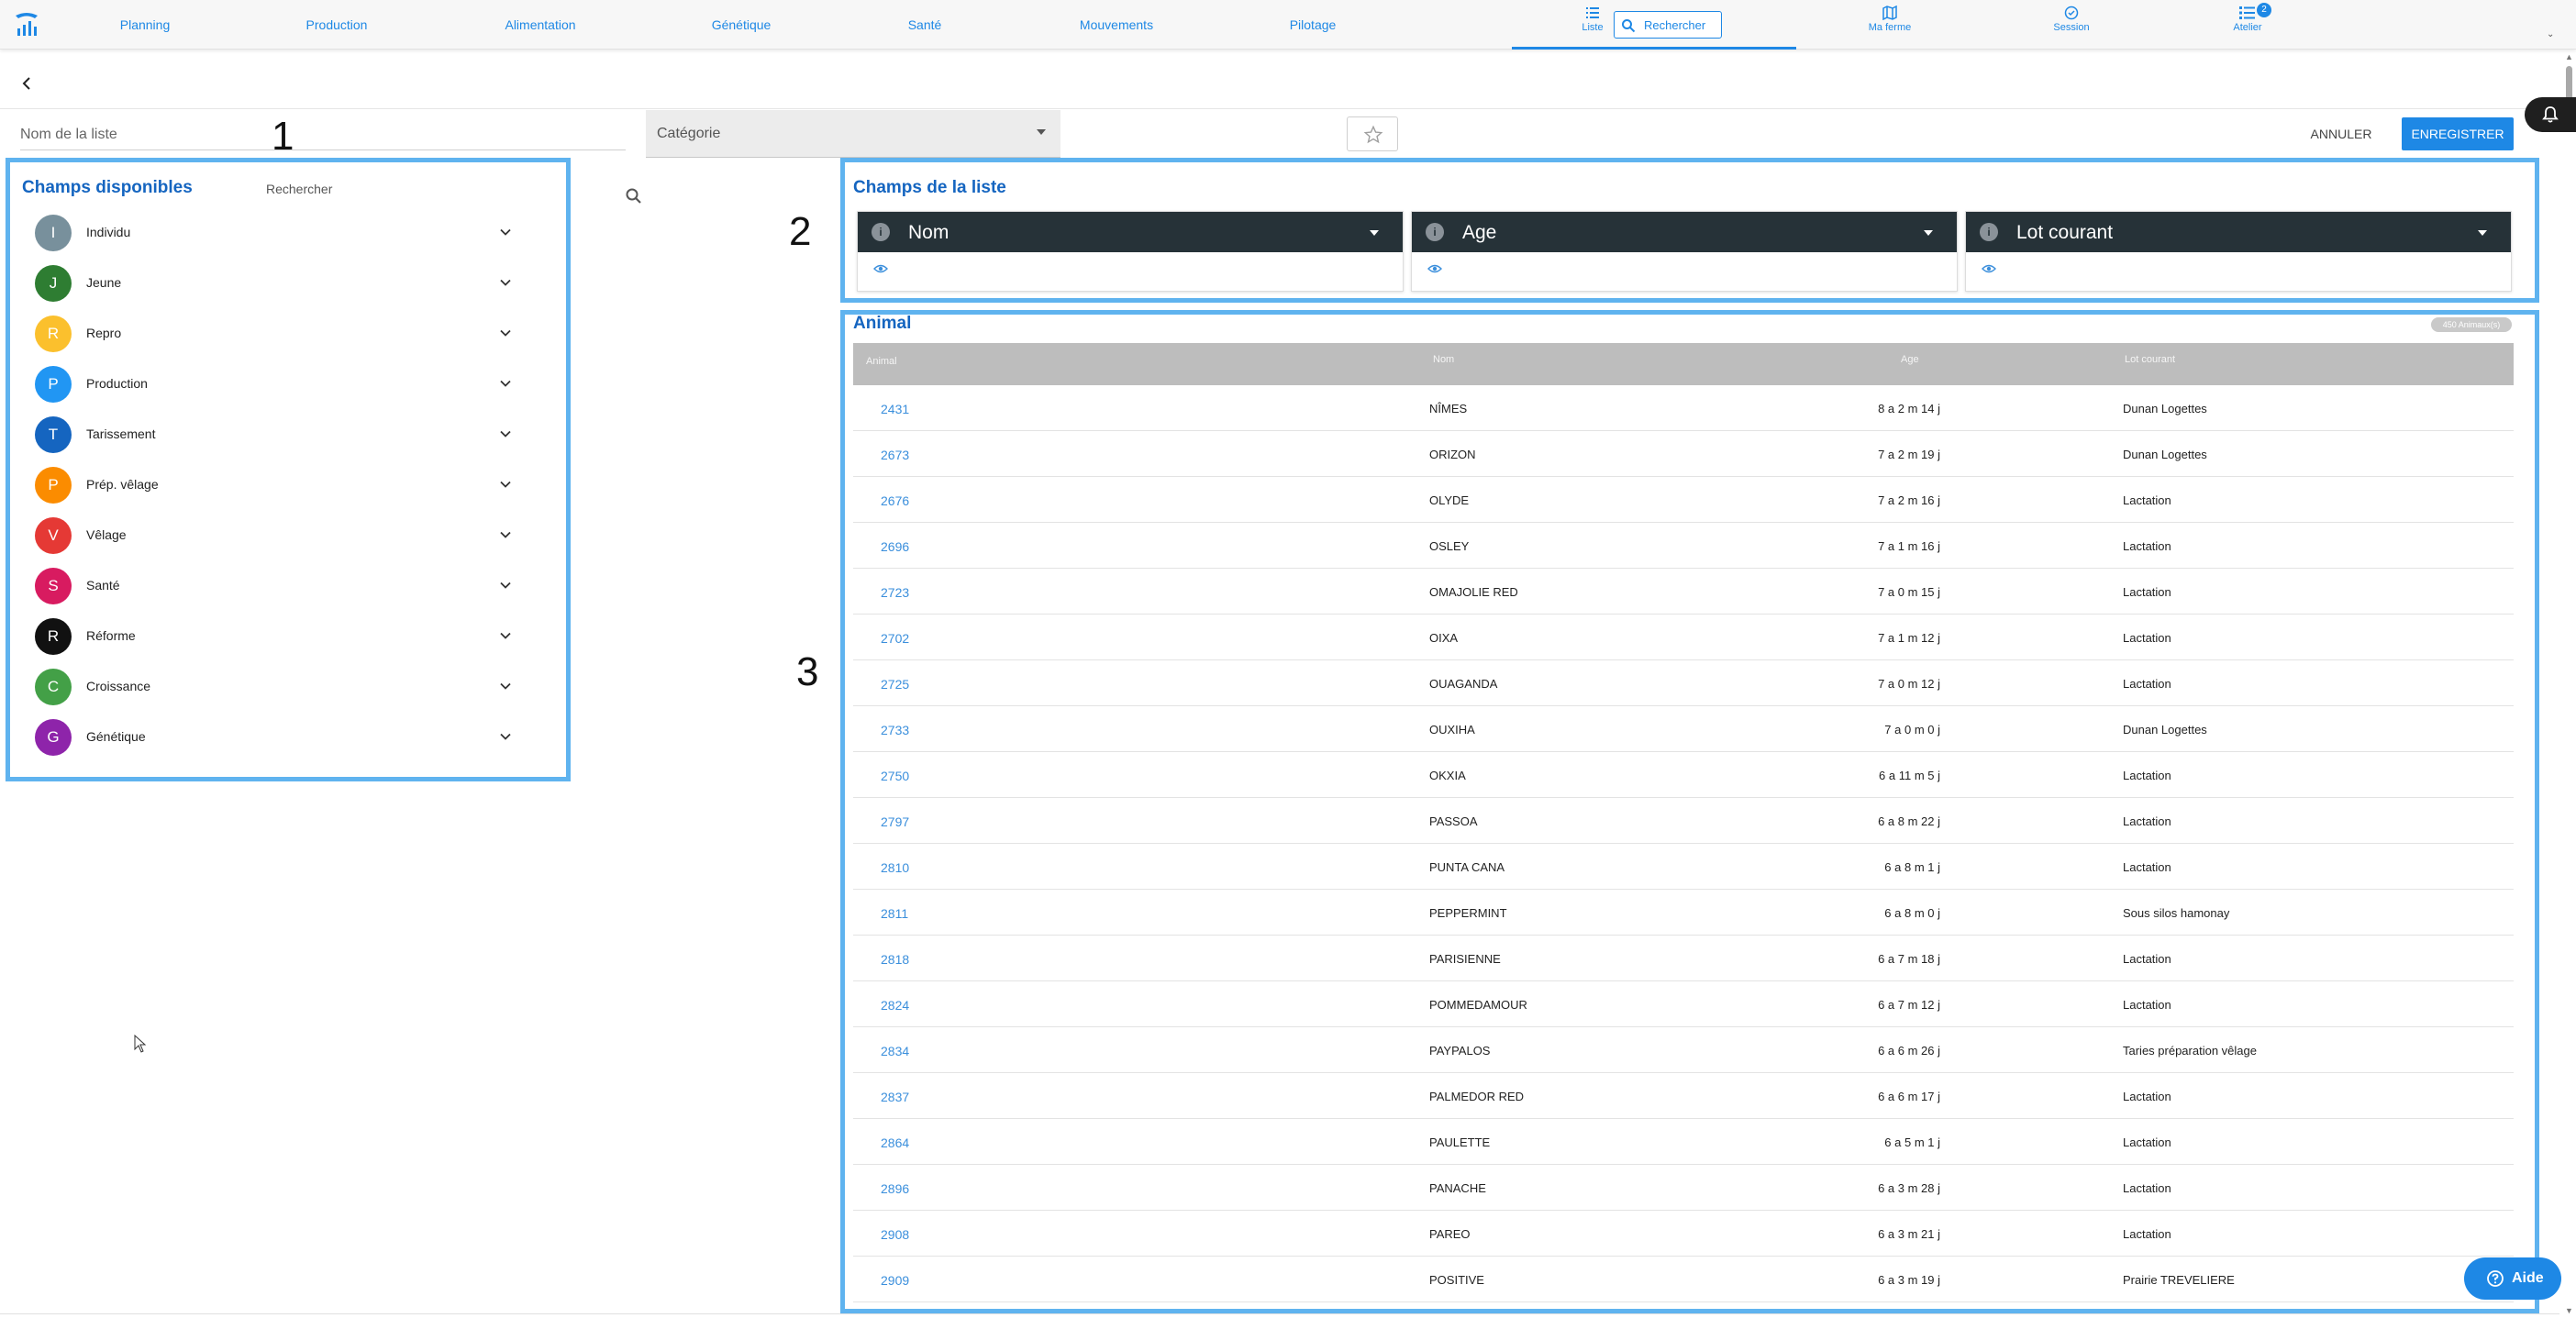 The width and height of the screenshot is (2576, 1318). What do you see at coordinates (895, 1142) in the screenshot?
I see `animal-id-link: 2864` at bounding box center [895, 1142].